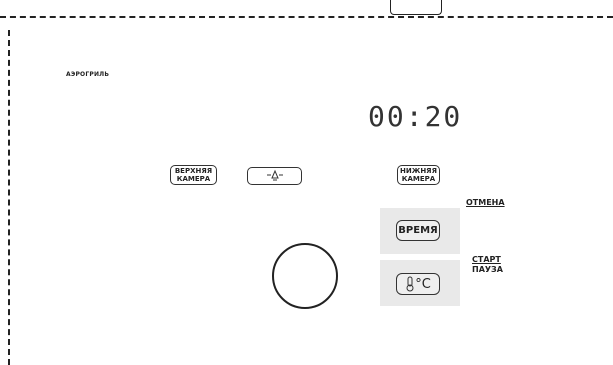 The image size is (613, 365). I want to click on temperature-button: °C, so click(418, 284).